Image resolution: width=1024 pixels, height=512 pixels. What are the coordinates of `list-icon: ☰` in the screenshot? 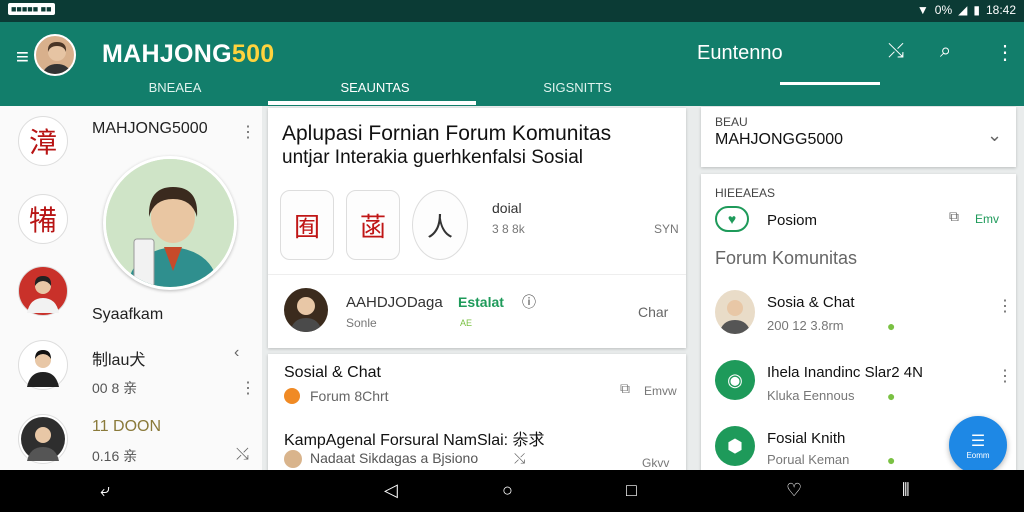 It's located at (978, 441).